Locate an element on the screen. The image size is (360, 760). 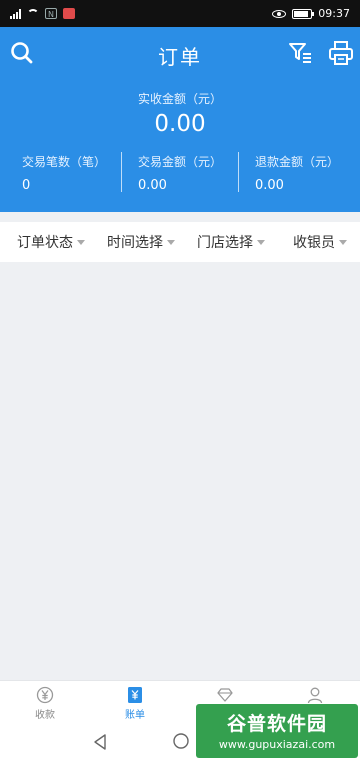
eye-comfort-icon is located at coordinates (279, 13).